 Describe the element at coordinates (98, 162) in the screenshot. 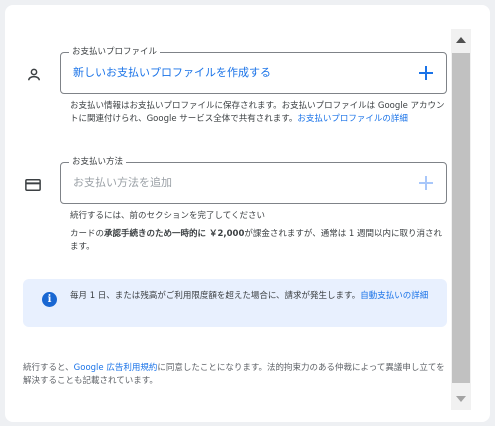

I see `payment-method-legend: お支払い方法` at that location.